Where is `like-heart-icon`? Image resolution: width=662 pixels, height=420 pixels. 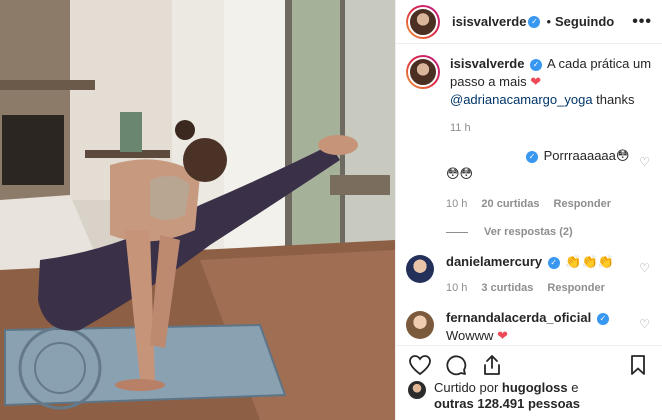
like-heart-icon is located at coordinates (420, 365).